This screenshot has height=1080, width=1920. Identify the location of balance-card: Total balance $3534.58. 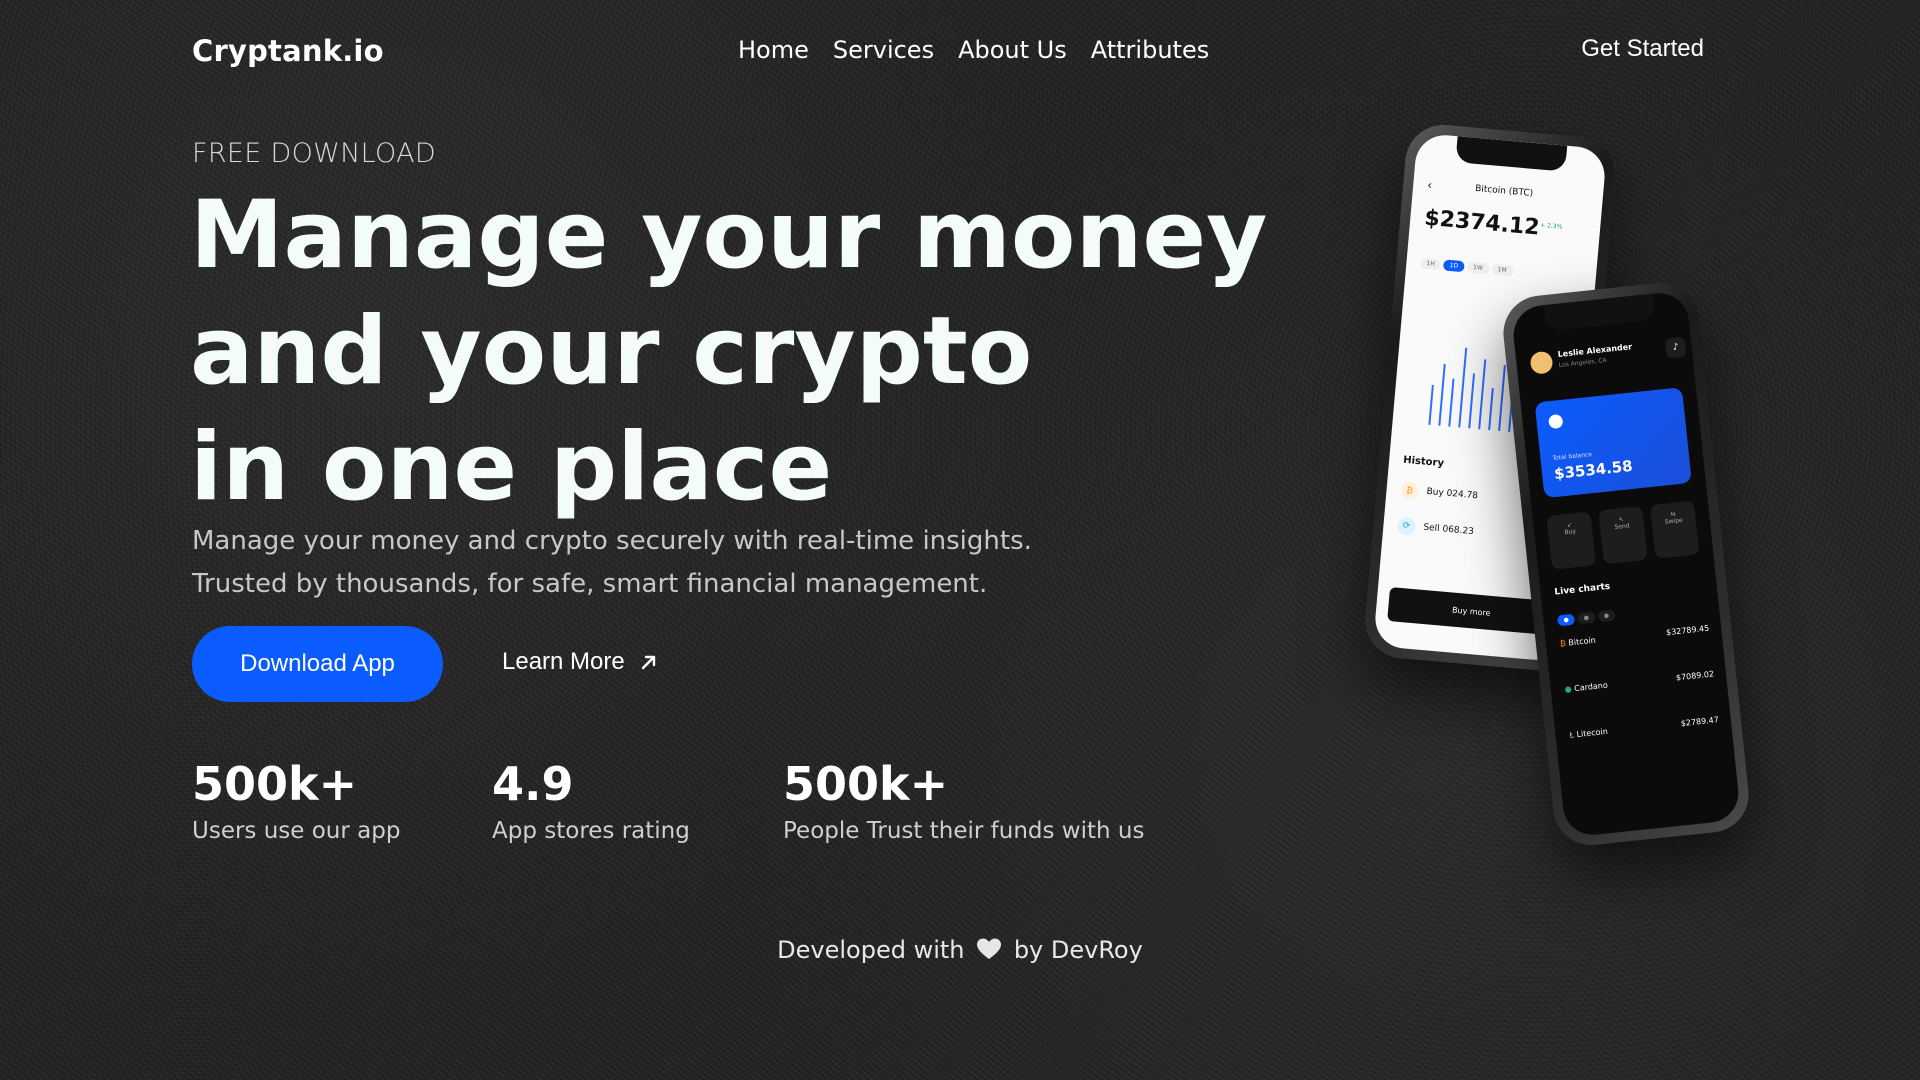
(1613, 443).